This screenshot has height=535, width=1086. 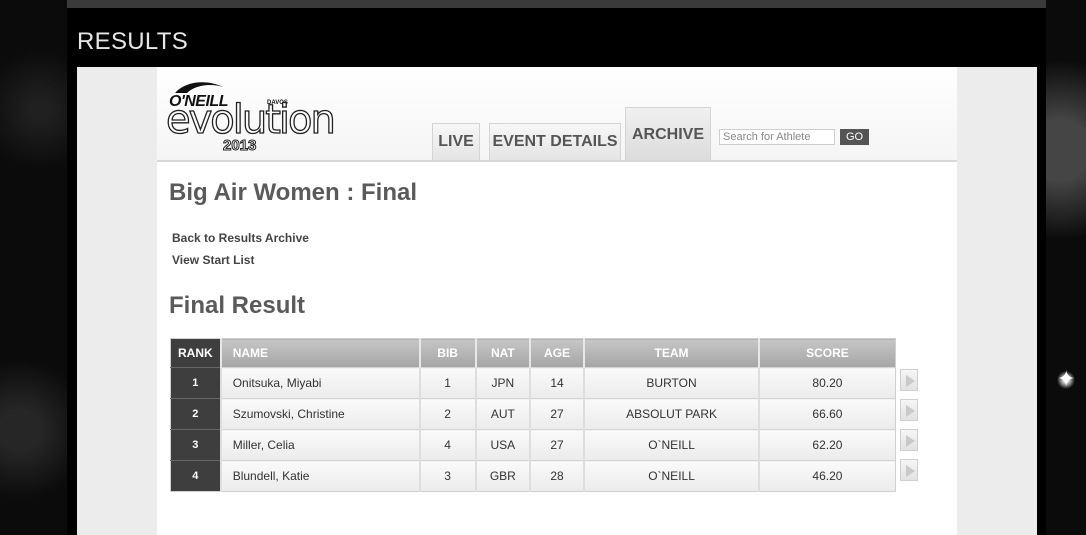 I want to click on name-cell: Onitsuka, Miyabi, so click(x=320, y=383).